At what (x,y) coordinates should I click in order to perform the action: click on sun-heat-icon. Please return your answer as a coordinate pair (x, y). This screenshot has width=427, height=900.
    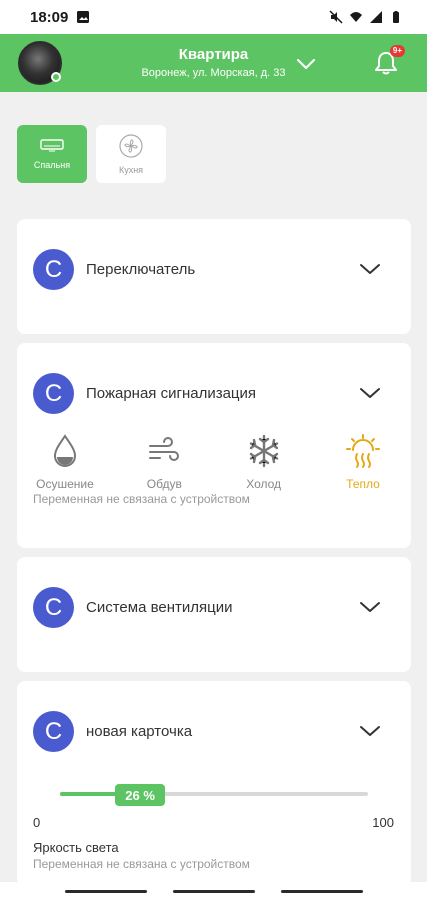
    Looking at the image, I should click on (362, 451).